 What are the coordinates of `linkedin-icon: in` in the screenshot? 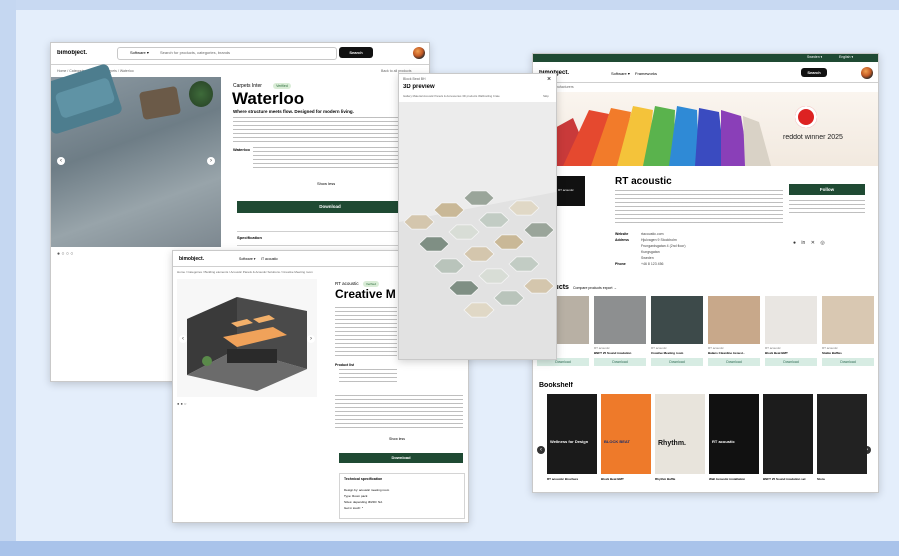 It's located at (803, 243).